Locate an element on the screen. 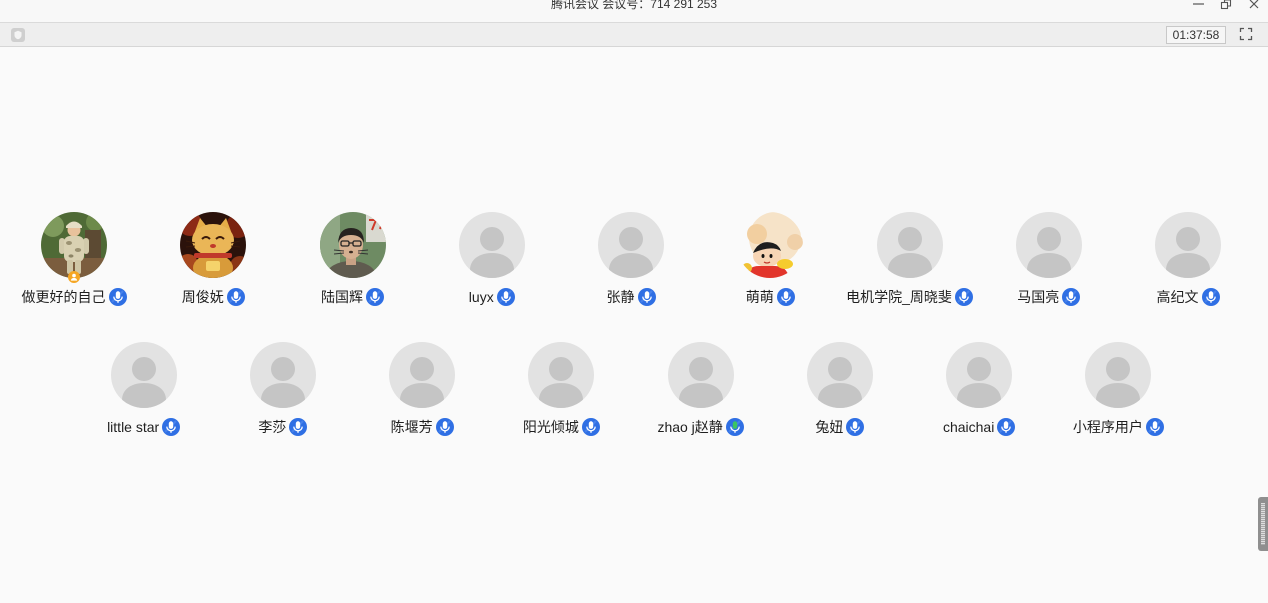  participant-label: 兔妞 is located at coordinates (840, 427).